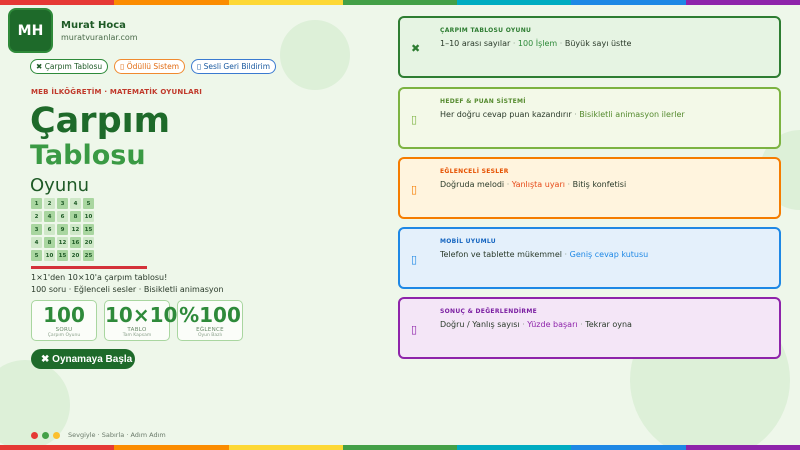  Describe the element at coordinates (93, 25) in the screenshot. I see `brand-name: Murat Hoca` at that location.